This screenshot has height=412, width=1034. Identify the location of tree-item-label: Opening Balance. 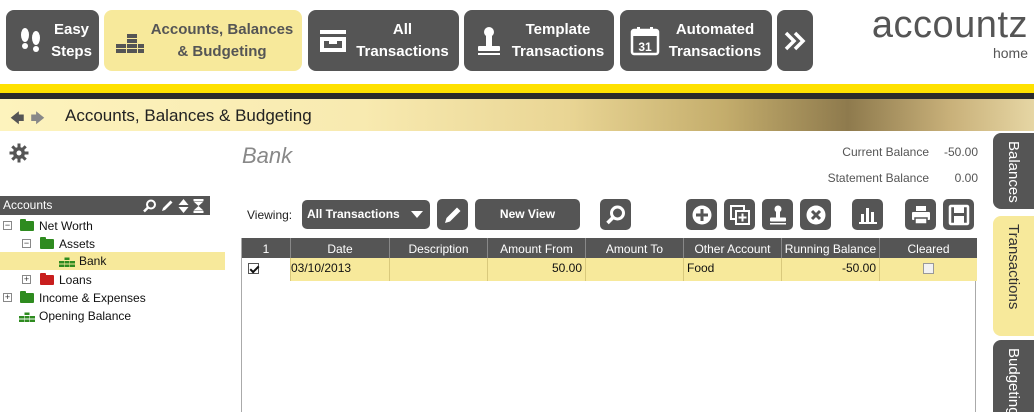
(85, 316).